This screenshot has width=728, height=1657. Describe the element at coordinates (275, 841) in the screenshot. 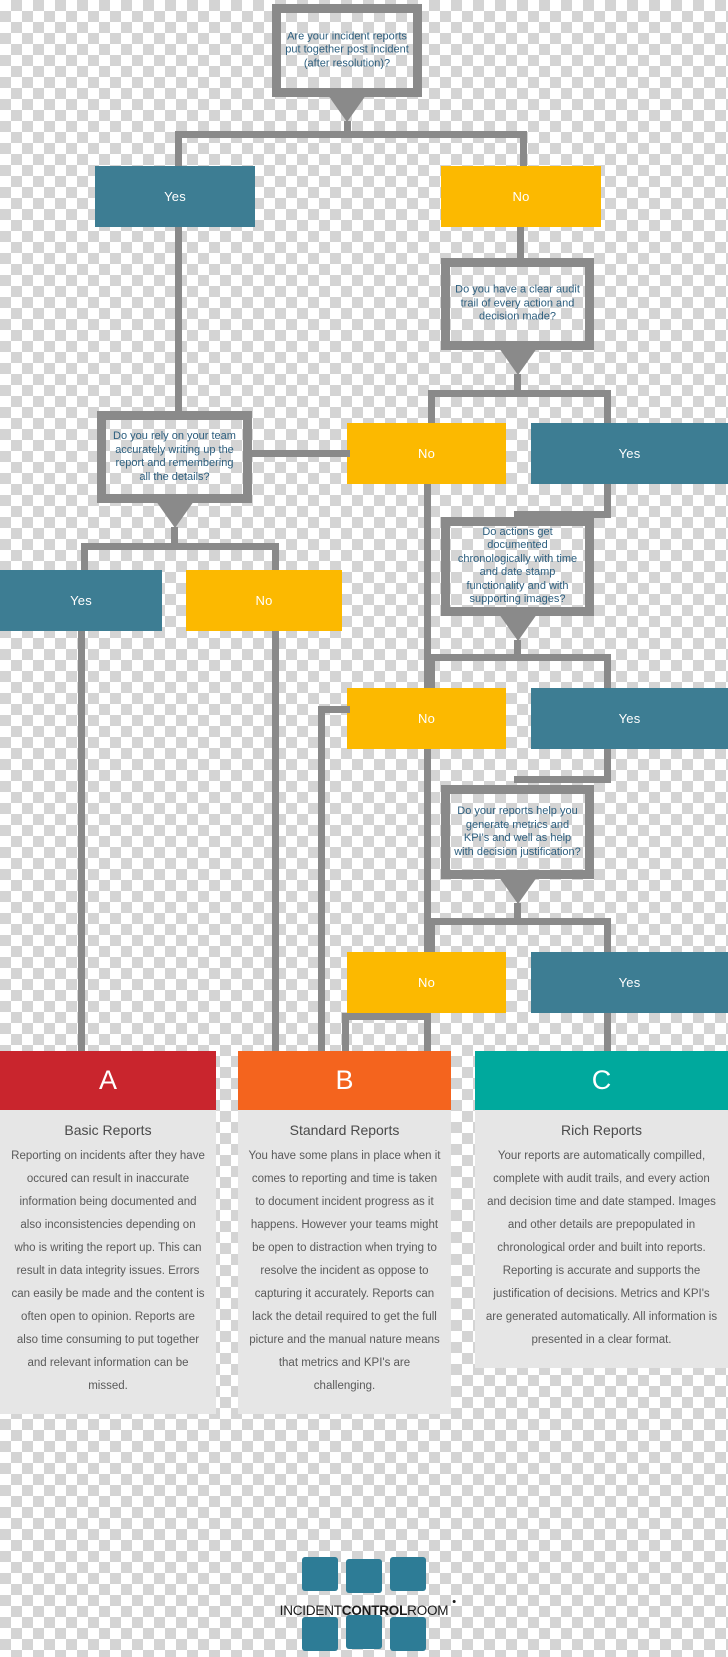

I see `connector-no3-to-carda` at that location.